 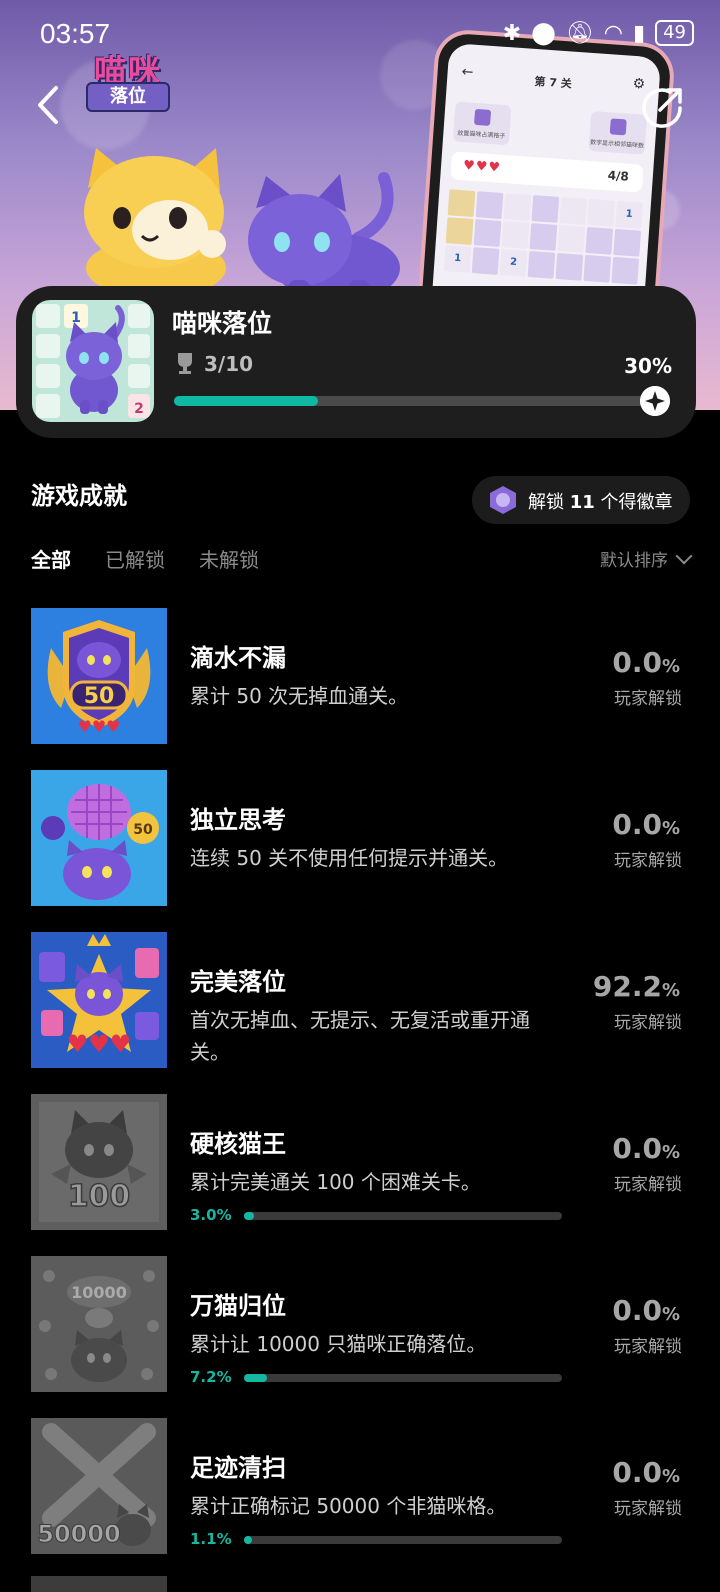 I want to click on game-icon: 1 2, so click(x=93, y=361).